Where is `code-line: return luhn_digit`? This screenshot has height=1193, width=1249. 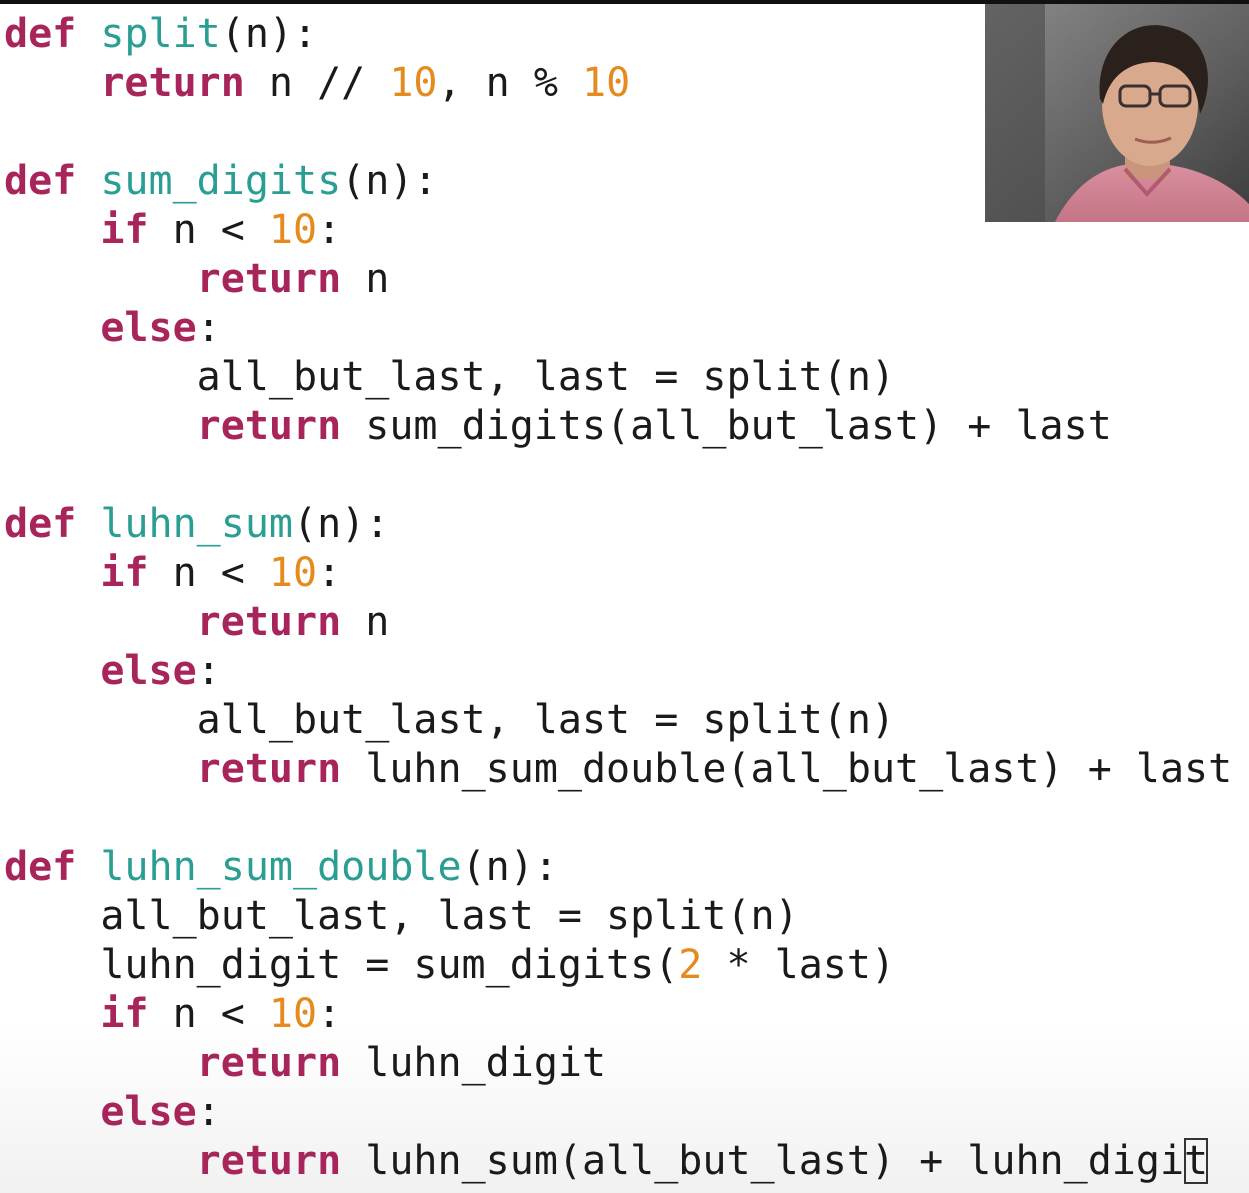
code-line: return luhn_digit is located at coordinates (305, 1063).